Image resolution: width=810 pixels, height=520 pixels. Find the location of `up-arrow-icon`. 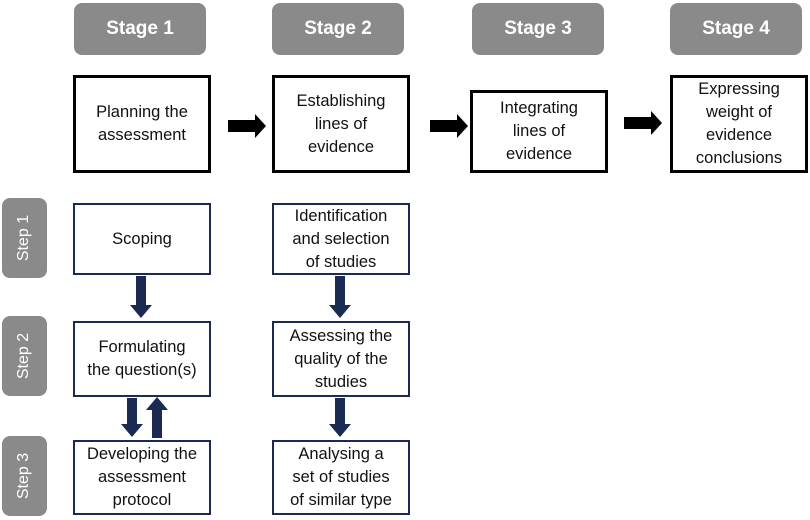

up-arrow-icon is located at coordinates (157, 417).